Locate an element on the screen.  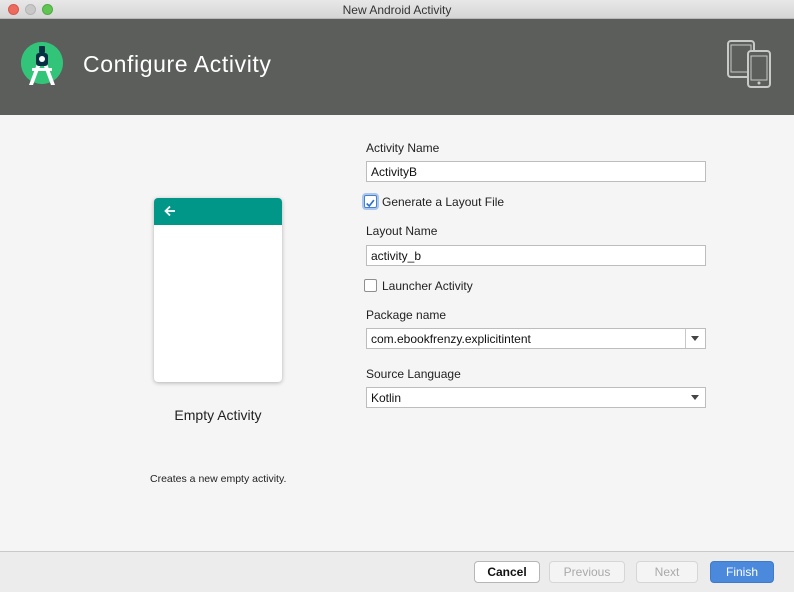
launcher-activity-label: Launcher Activity is located at coordinates (427, 286).